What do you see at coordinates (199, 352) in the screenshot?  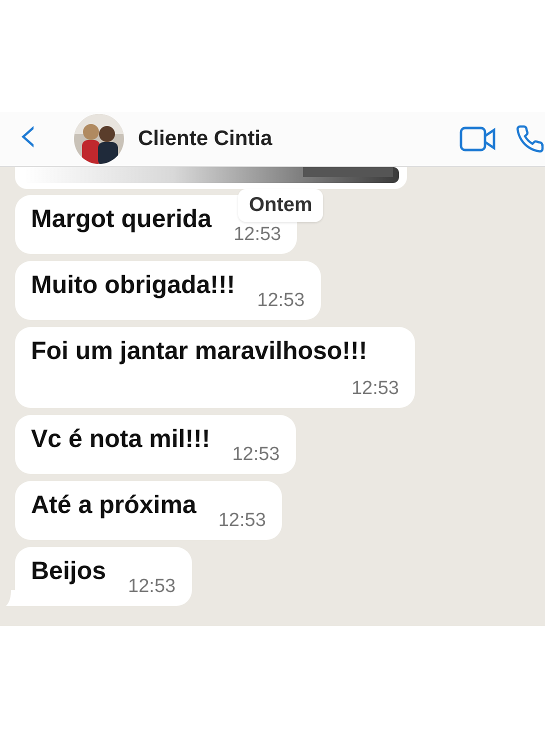 I see `message-text: Foi um jantar maravilhoso!!!` at bounding box center [199, 352].